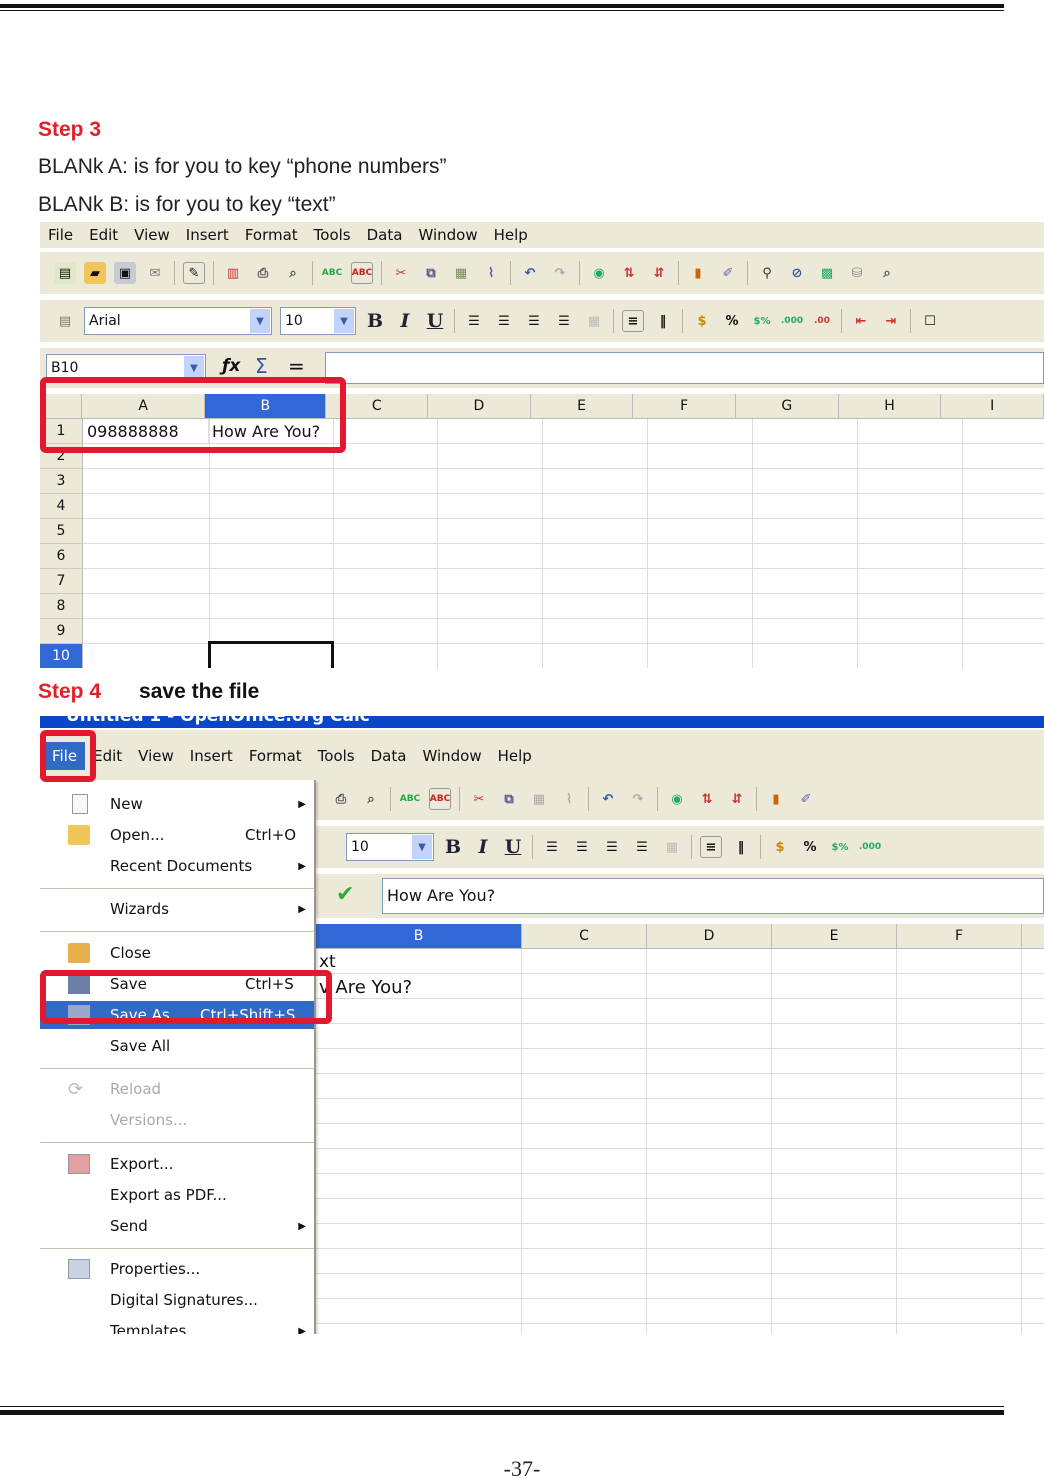  Describe the element at coordinates (390, 847) in the screenshot. I see `font-size-combo: 10 ▼` at that location.